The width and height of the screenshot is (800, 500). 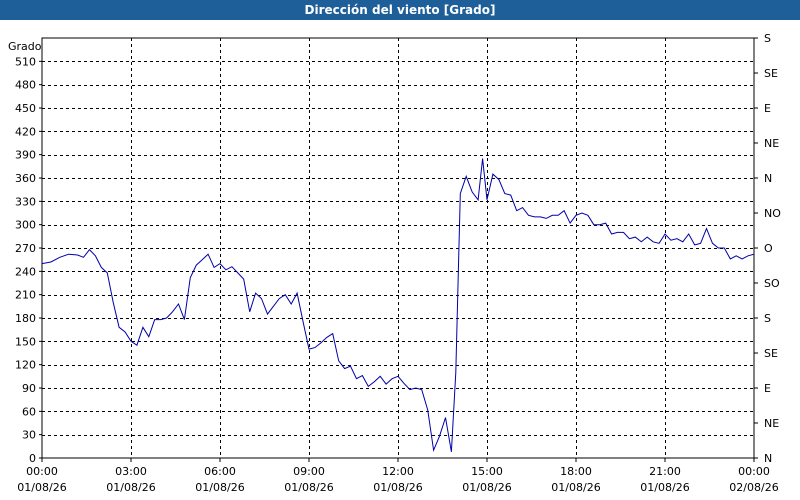 I want to click on x-tick-time: 15:00, so click(x=487, y=471).